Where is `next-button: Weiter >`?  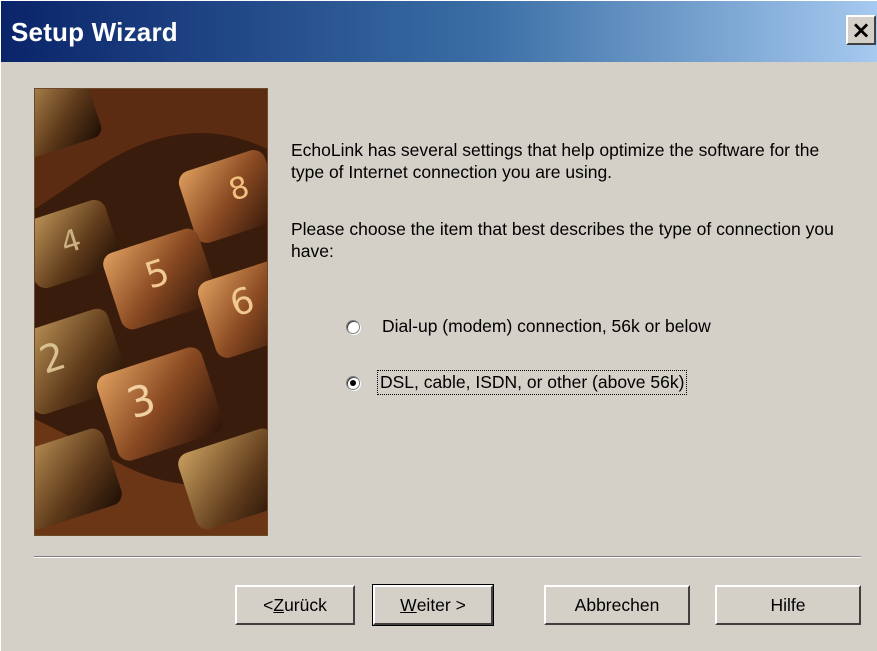 next-button: Weiter > is located at coordinates (433, 605).